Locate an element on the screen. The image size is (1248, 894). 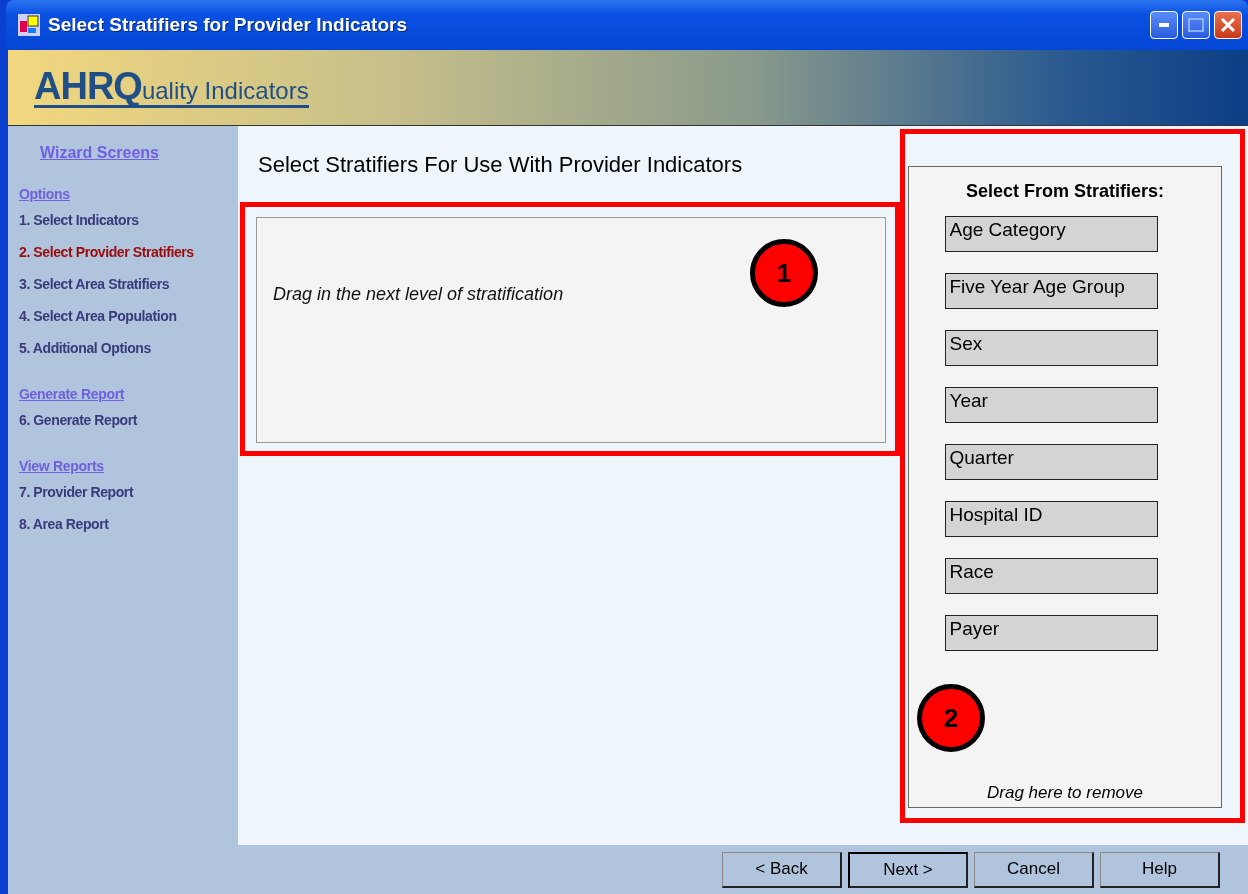
close-button is located at coordinates (1228, 25).